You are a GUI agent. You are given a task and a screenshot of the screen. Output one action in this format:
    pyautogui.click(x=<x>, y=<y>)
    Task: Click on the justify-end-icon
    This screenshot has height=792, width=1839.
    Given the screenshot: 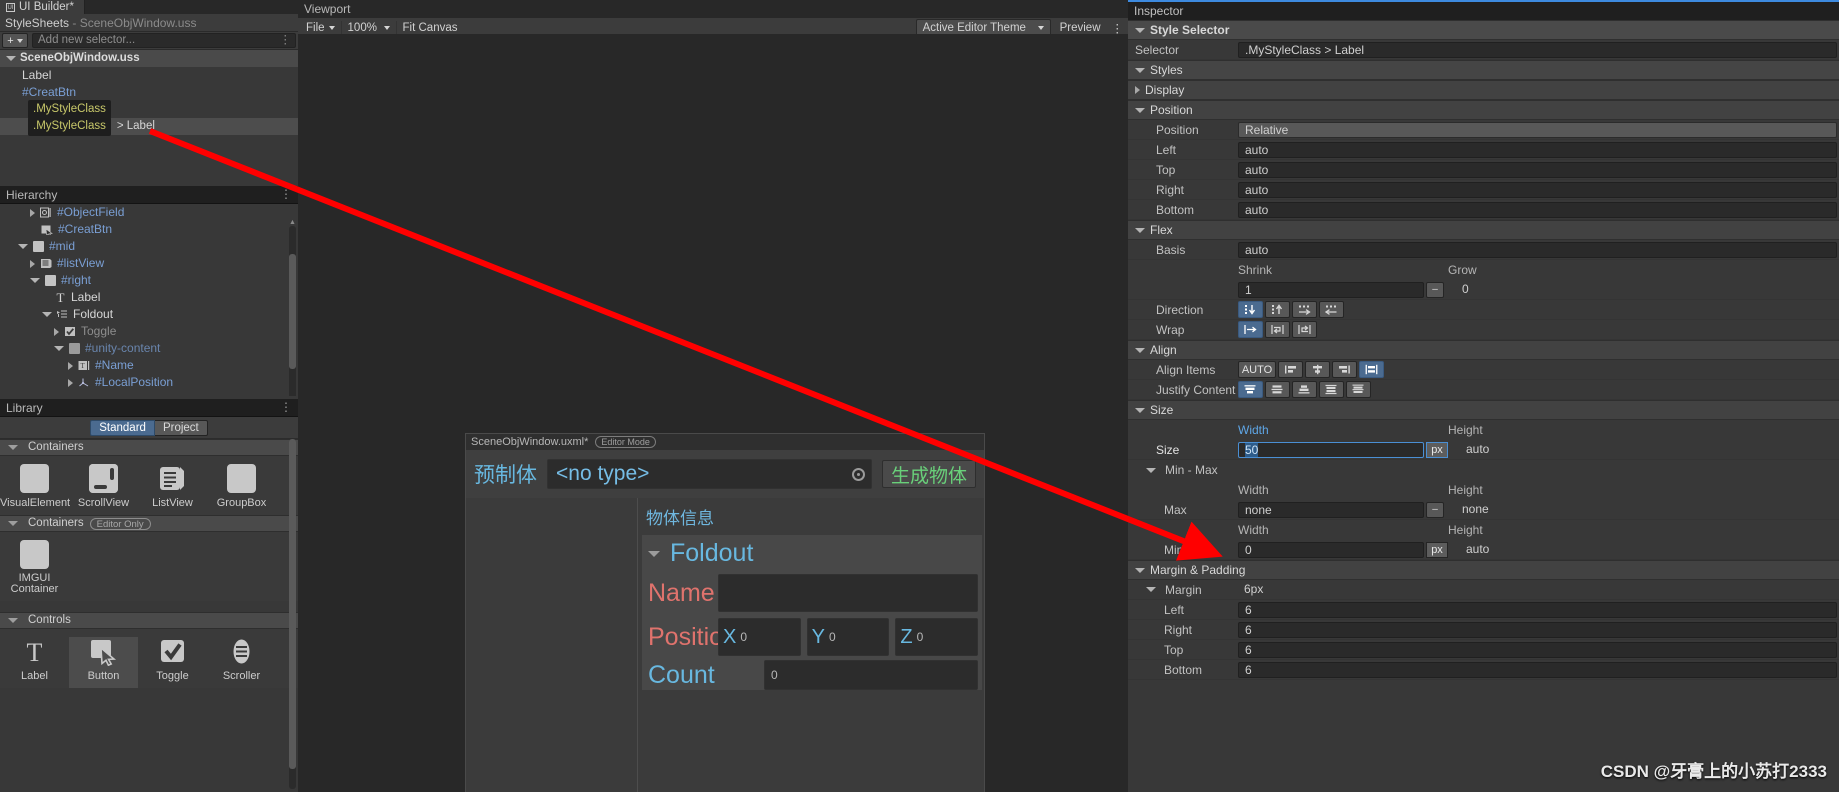 What is the action you would take?
    pyautogui.click(x=1304, y=389)
    